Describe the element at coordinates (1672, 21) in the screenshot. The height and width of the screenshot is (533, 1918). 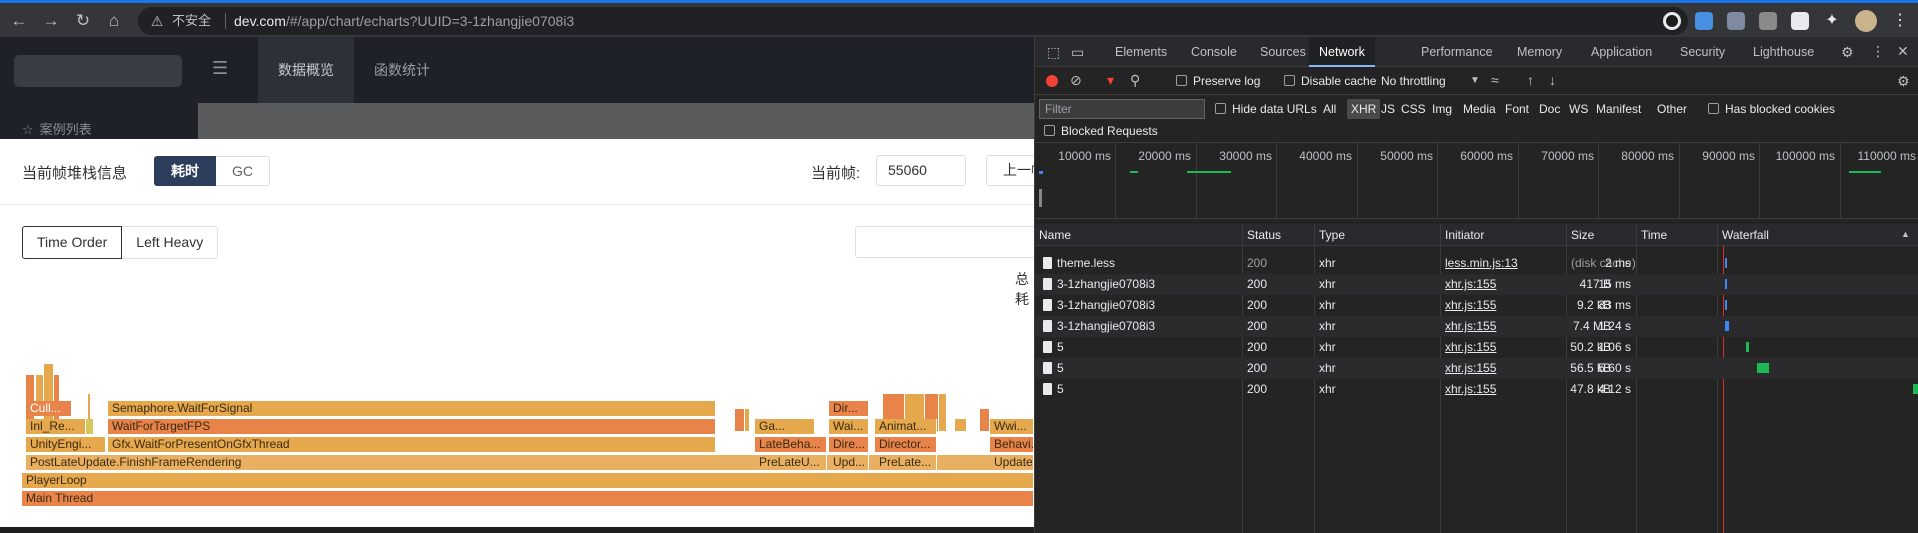
I see `extension-circle-icon` at that location.